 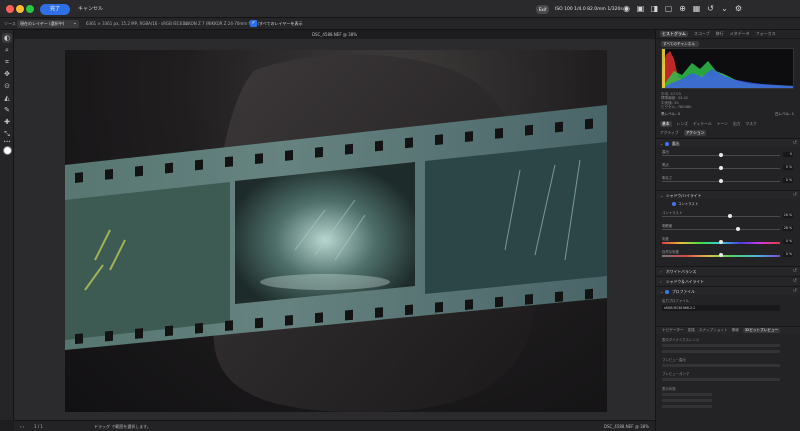 What do you see at coordinates (761, 330) in the screenshot?
I see `tab-32bit-preview: 32ビットプレビュー` at bounding box center [761, 330].